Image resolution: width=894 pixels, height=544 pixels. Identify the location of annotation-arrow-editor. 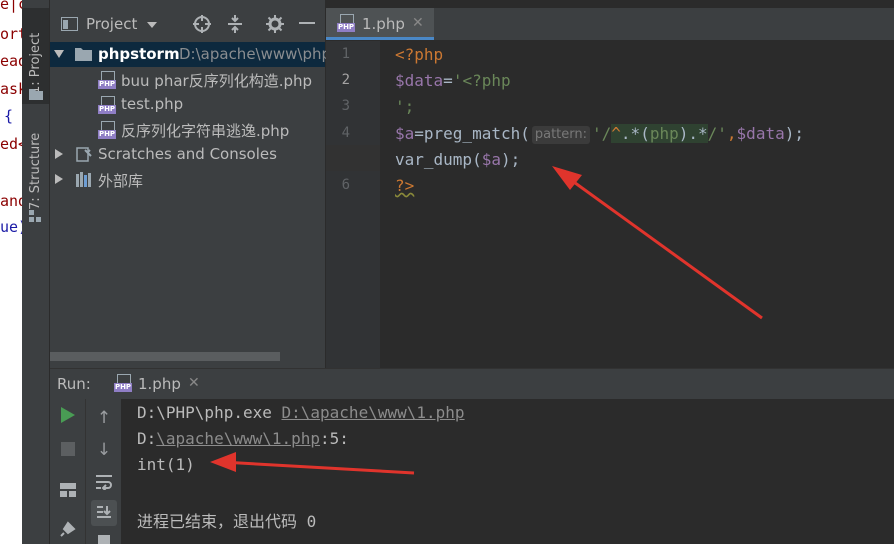
(657, 243).